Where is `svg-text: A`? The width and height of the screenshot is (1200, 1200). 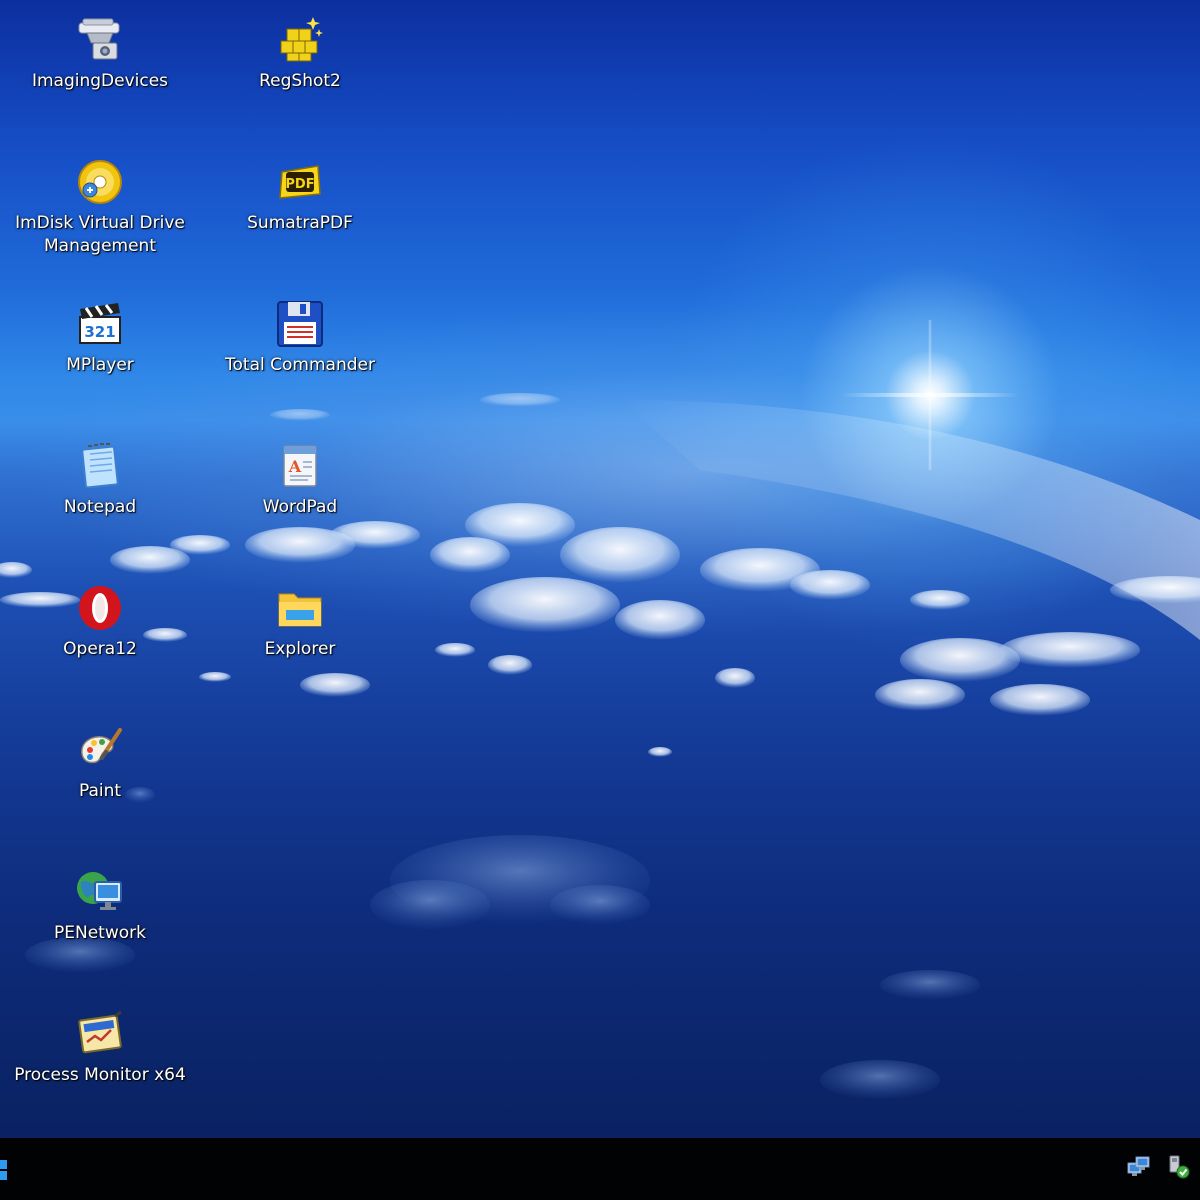 svg-text: A is located at coordinates (295, 466).